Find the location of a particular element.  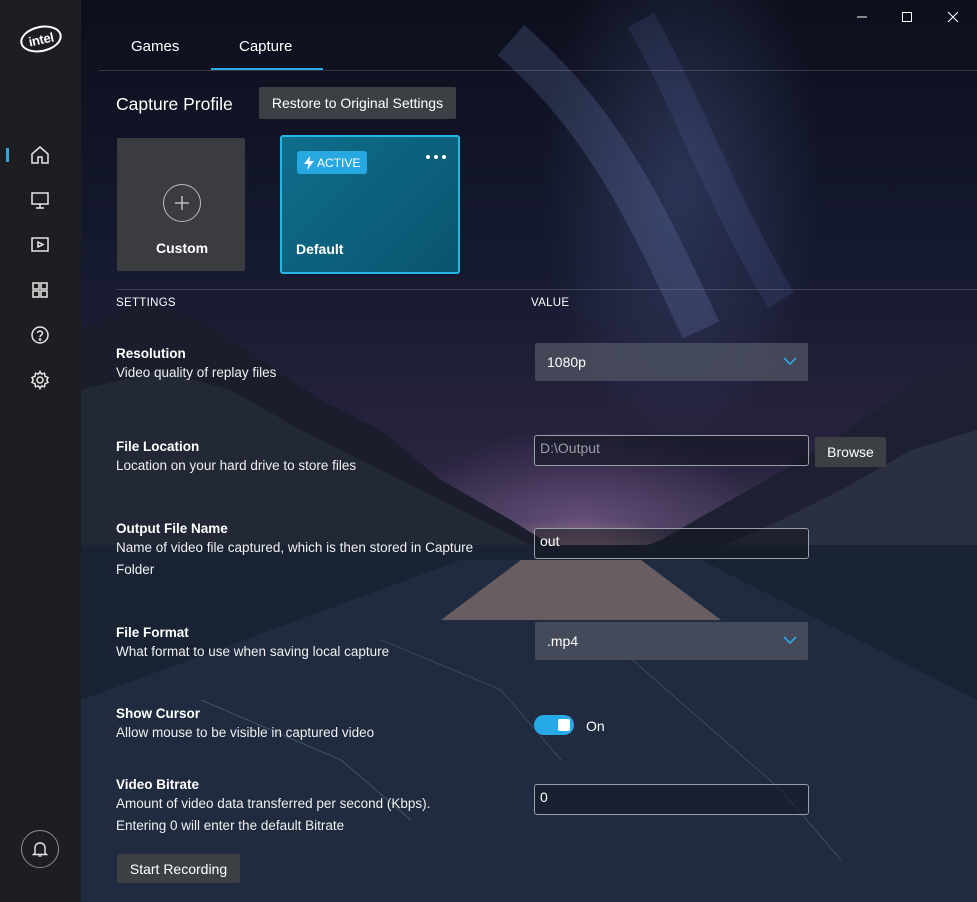

minimize-icon is located at coordinates (862, 17).